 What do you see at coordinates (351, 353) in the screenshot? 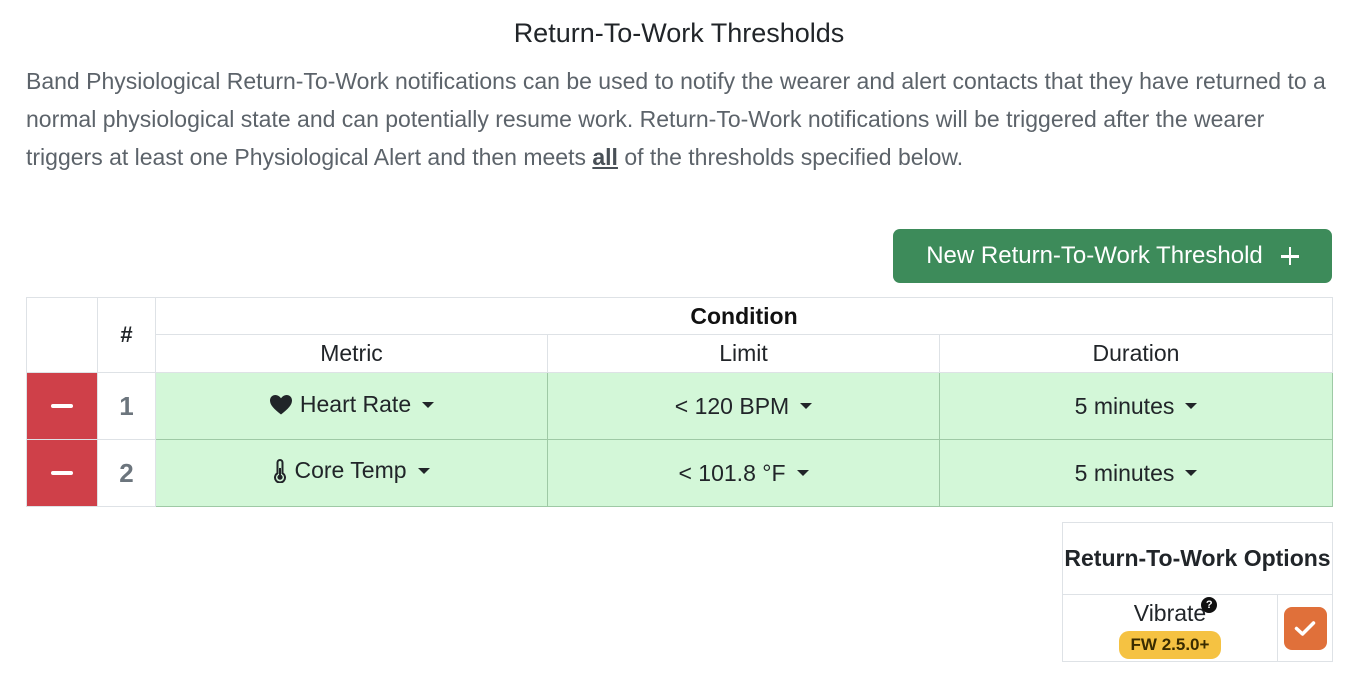
I see `metric-column-header: Metric` at bounding box center [351, 353].